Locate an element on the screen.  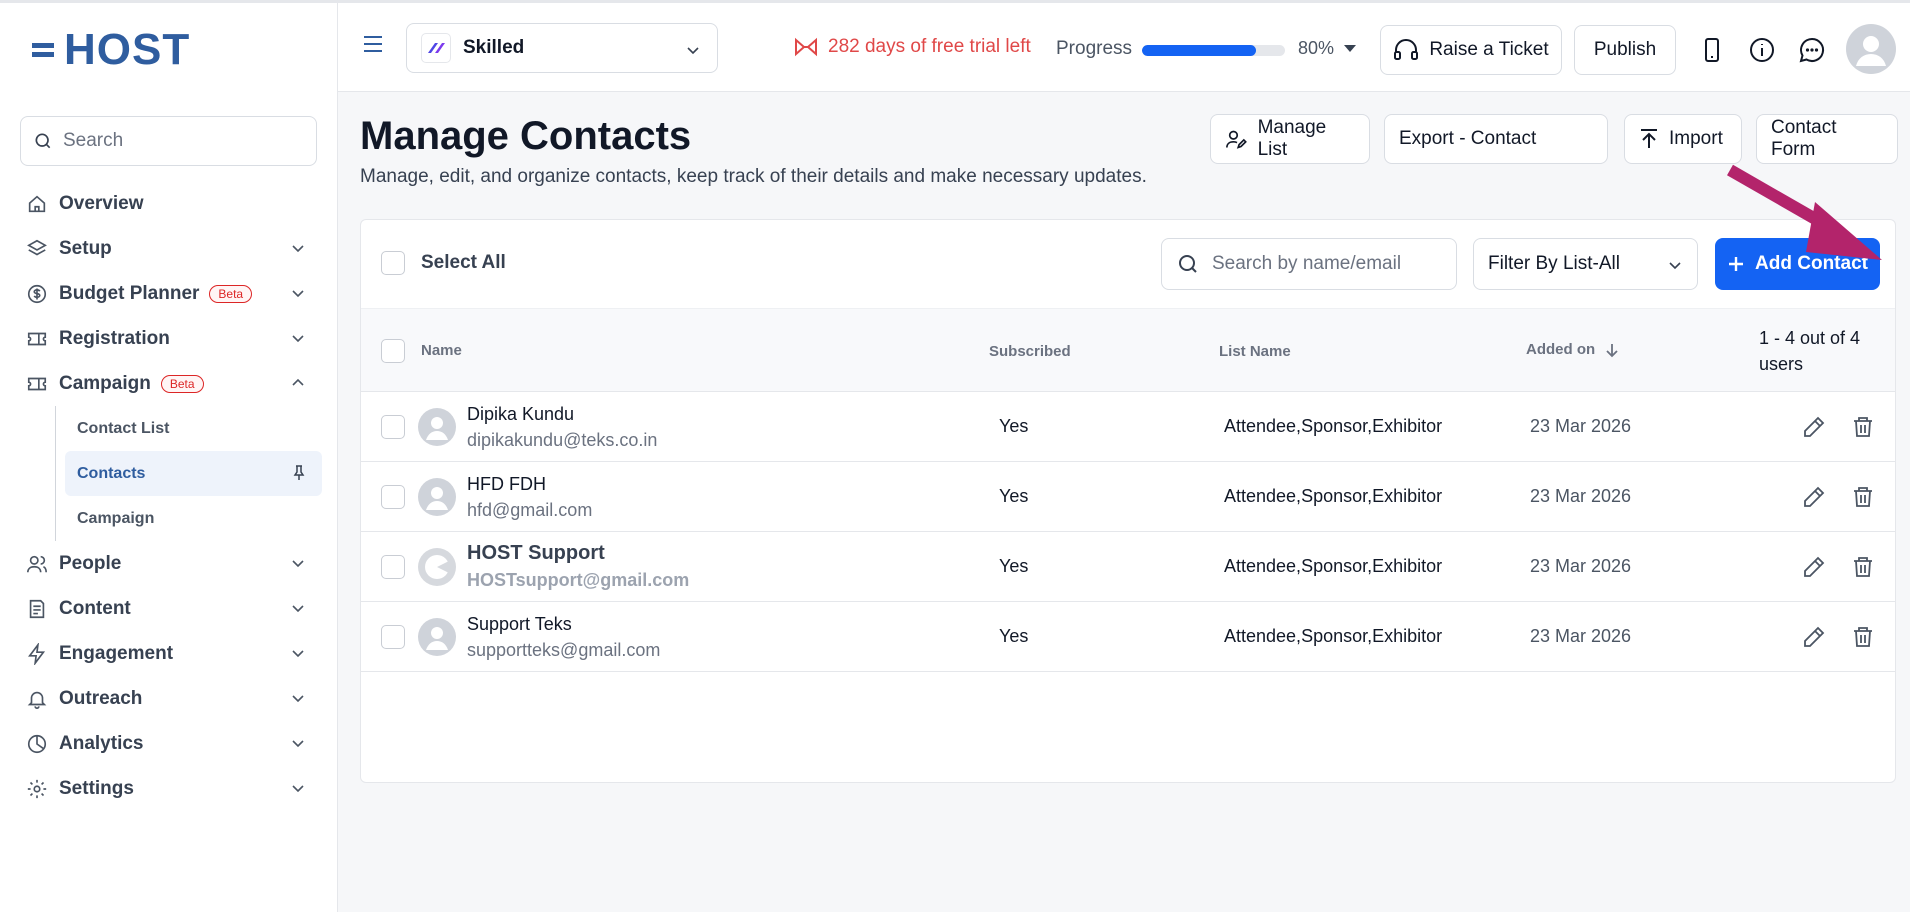
select-all: Select All is located at coordinates (443, 263).